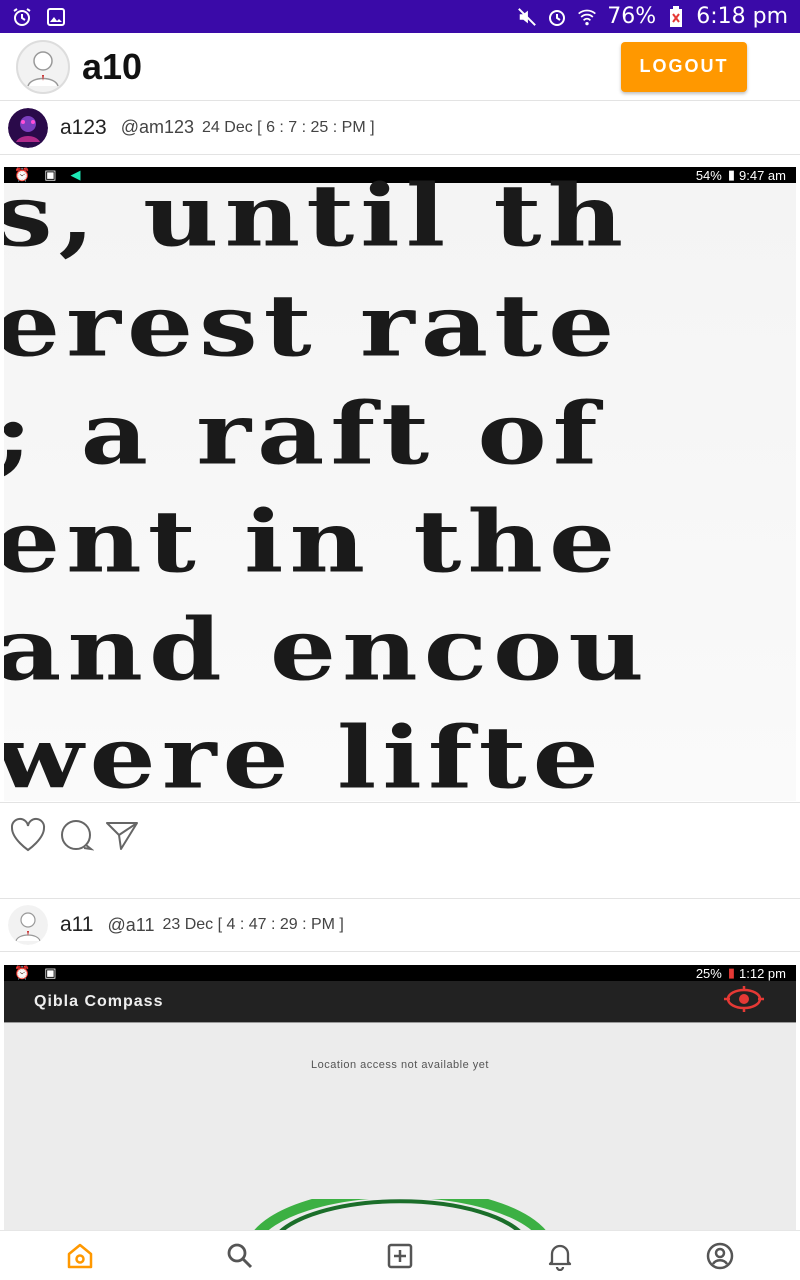 The height and width of the screenshot is (1280, 800). I want to click on mute-icon, so click(527, 17).